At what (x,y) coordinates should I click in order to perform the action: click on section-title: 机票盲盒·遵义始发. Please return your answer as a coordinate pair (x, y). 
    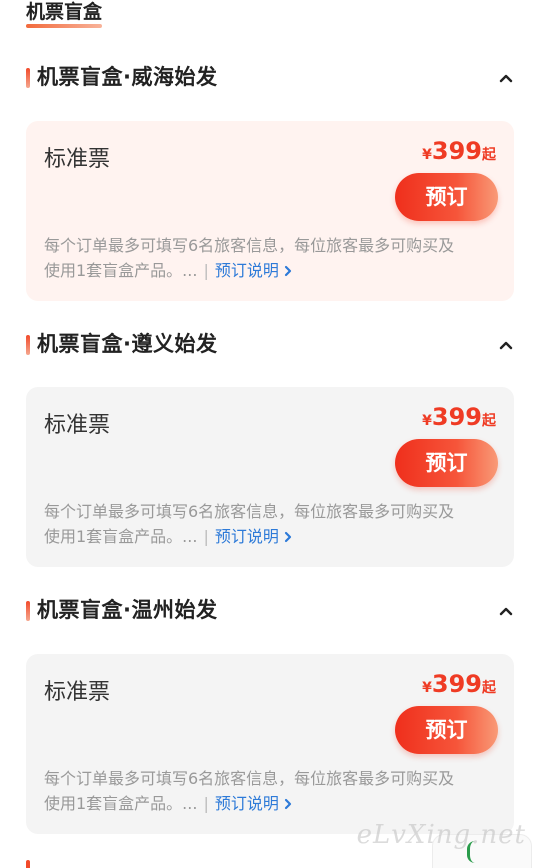
    Looking at the image, I should click on (127, 344).